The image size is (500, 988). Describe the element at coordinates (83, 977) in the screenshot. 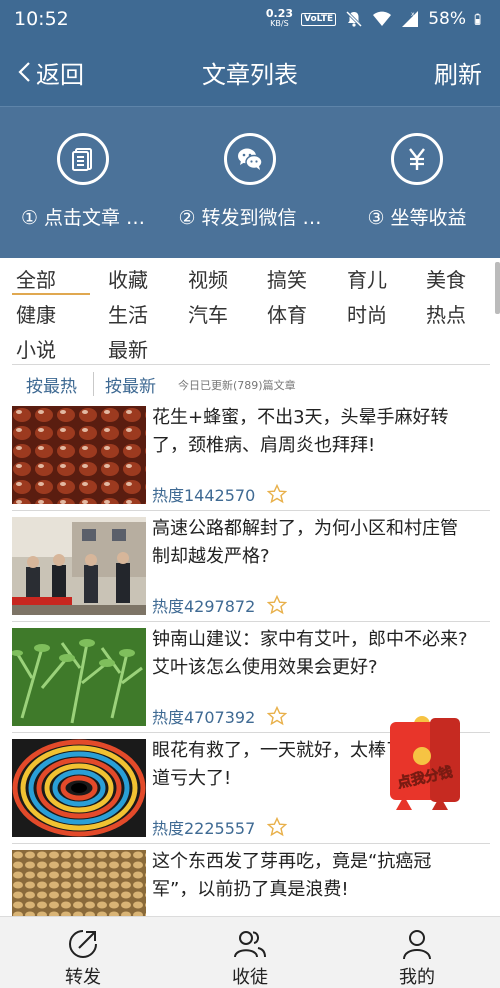

I see `nav-label: 转发` at that location.